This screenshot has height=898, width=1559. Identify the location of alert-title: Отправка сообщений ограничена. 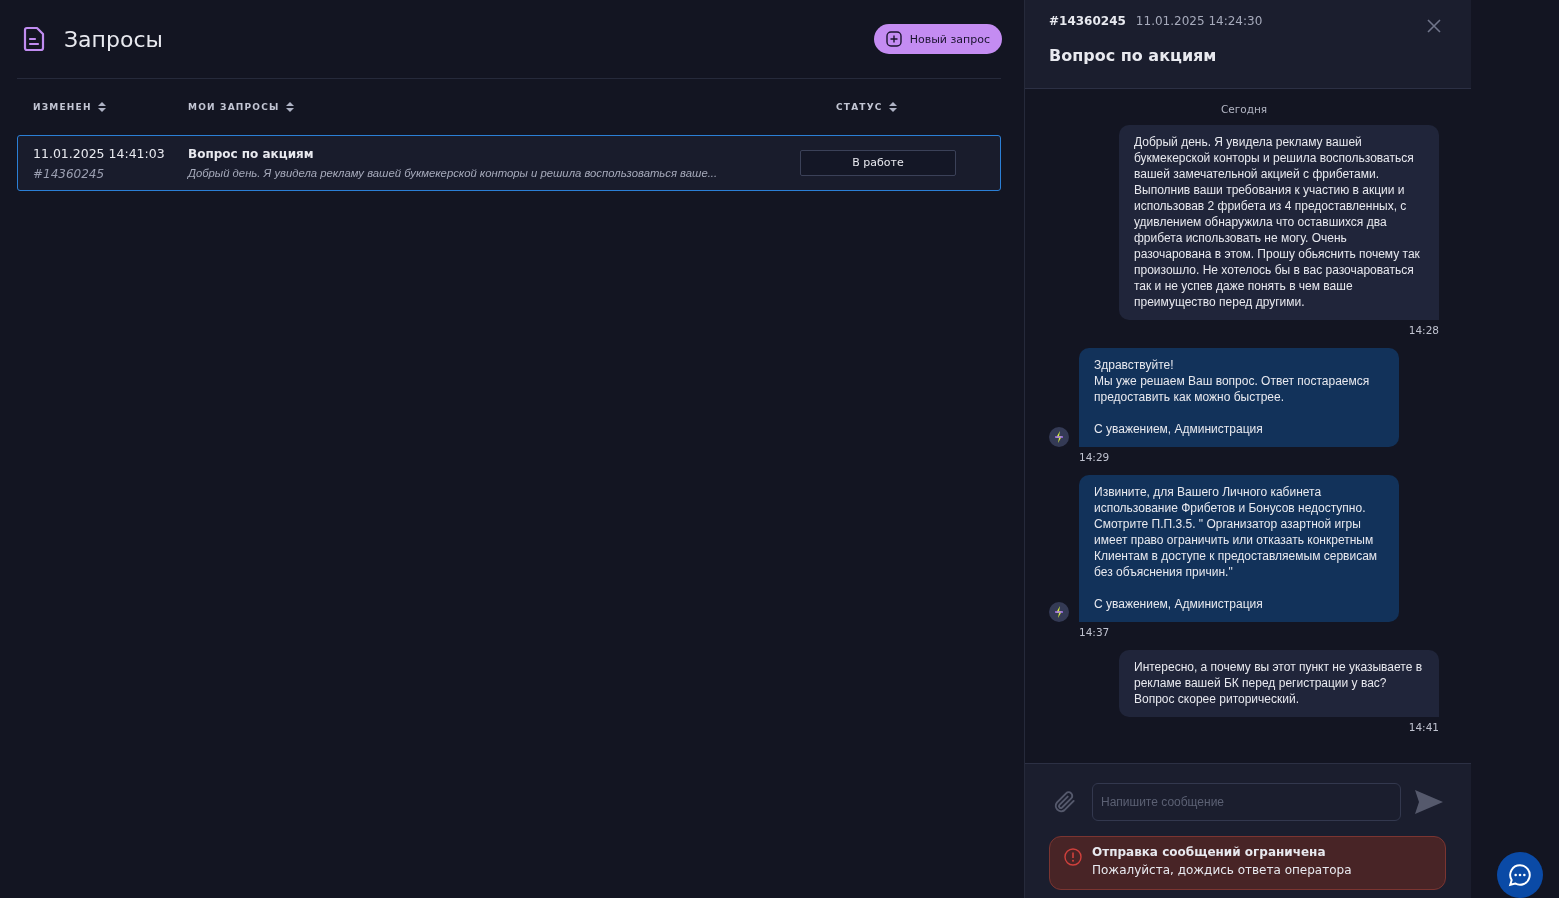
(1209, 852).